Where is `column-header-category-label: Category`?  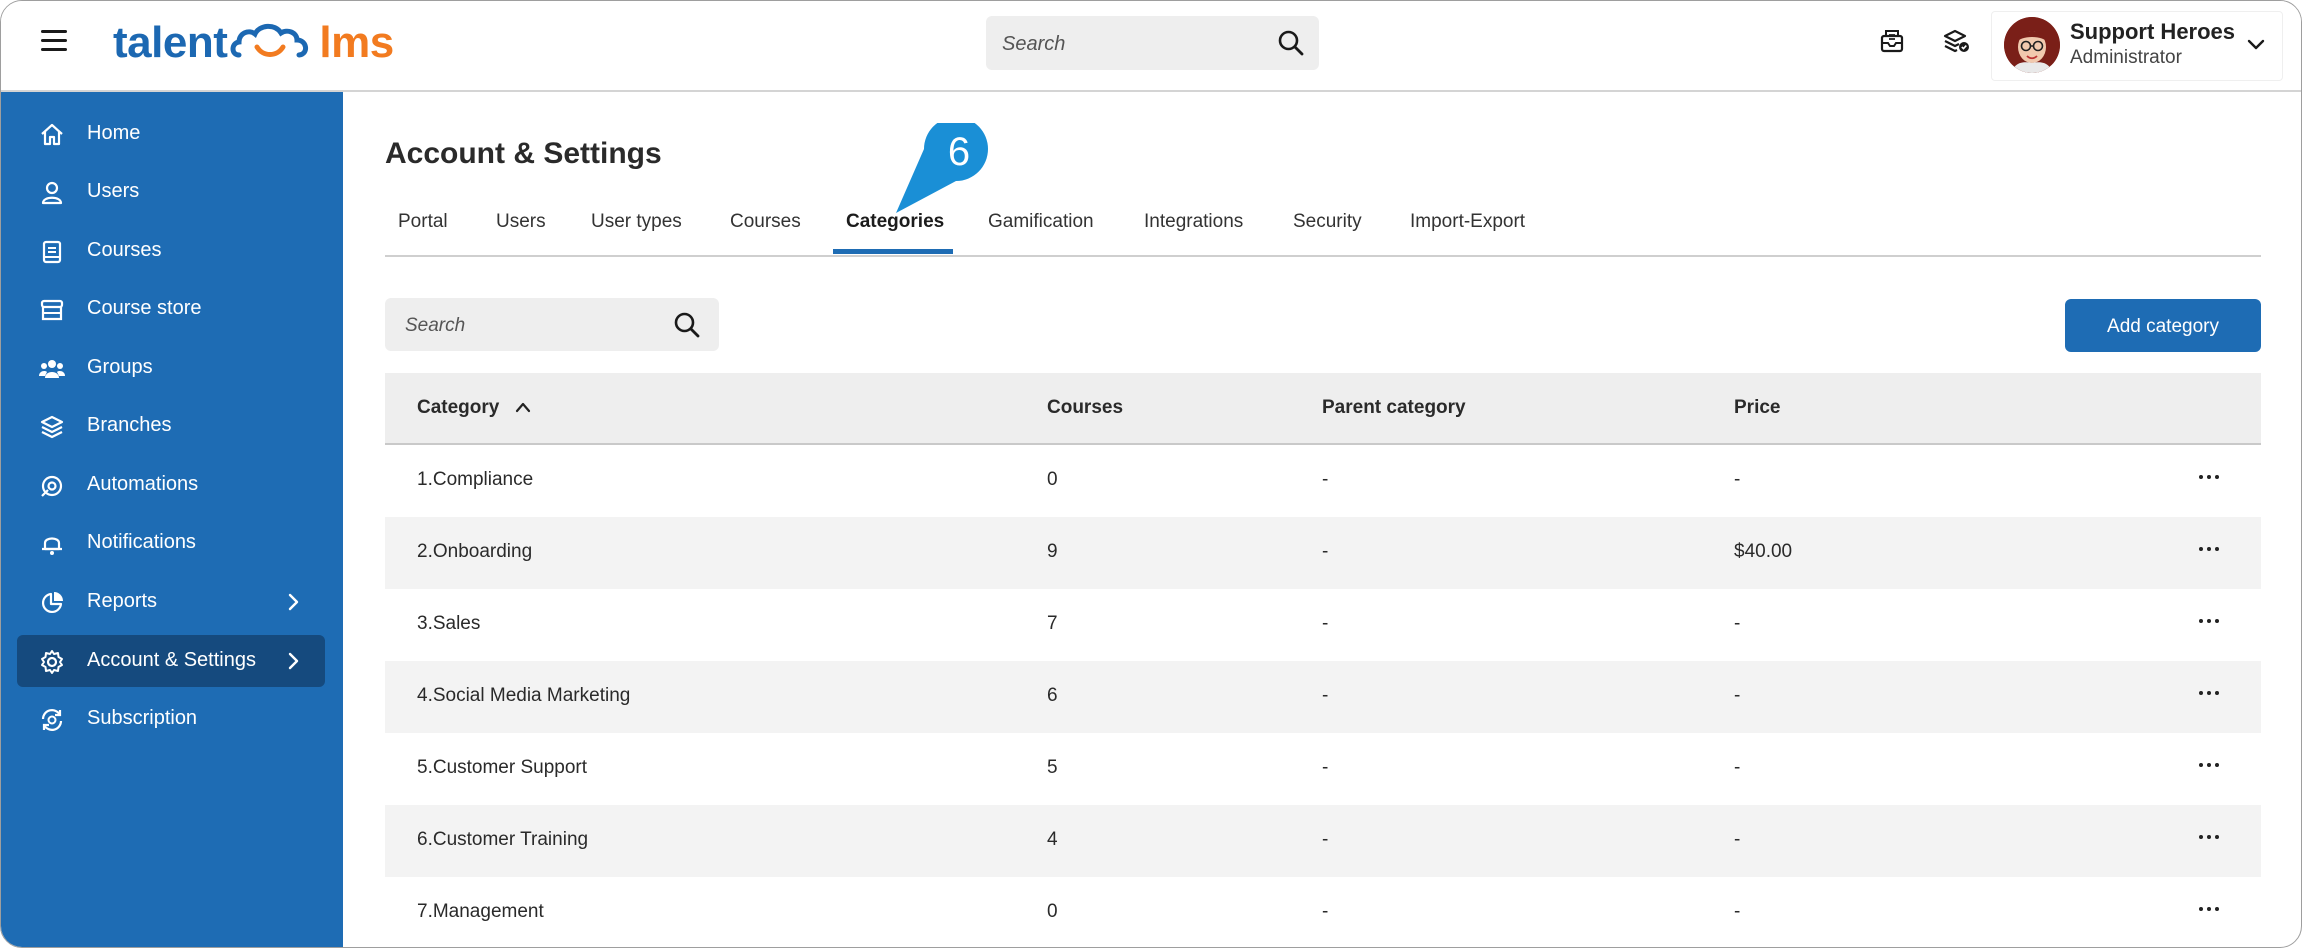
column-header-category-label: Category is located at coordinates (458, 407).